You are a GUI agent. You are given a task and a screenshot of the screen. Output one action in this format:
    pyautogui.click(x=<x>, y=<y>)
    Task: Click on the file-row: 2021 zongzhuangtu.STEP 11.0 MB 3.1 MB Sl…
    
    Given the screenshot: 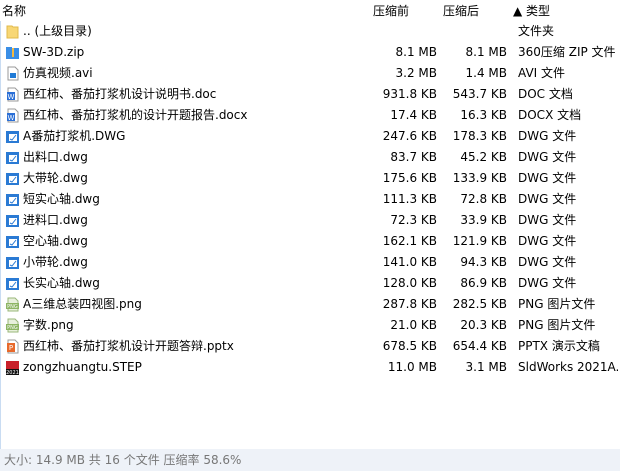 What is the action you would take?
    pyautogui.click(x=310, y=367)
    